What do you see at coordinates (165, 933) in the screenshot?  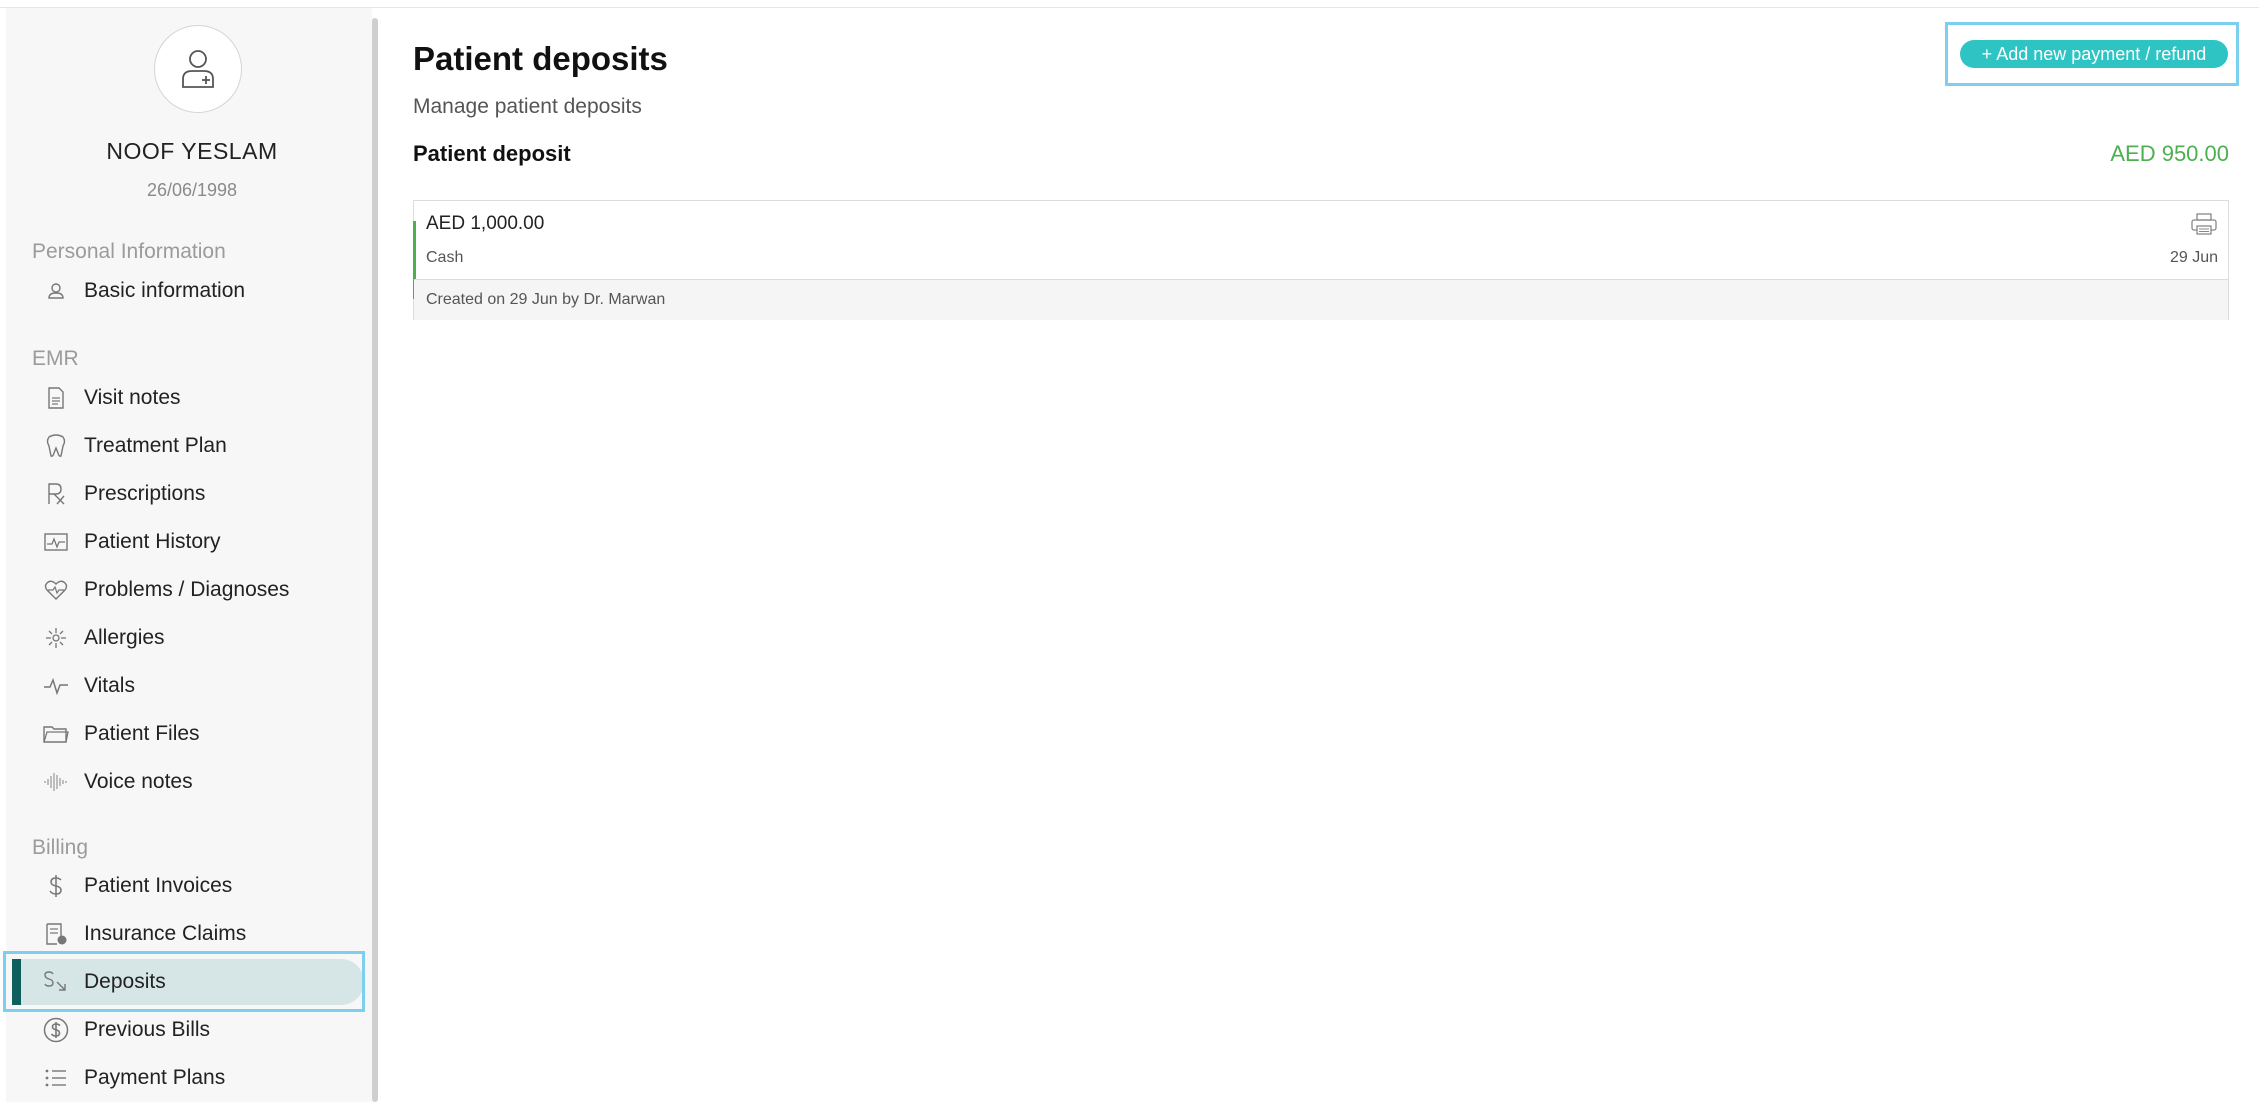 I see `sidebar-item-label: Insurance Claims` at bounding box center [165, 933].